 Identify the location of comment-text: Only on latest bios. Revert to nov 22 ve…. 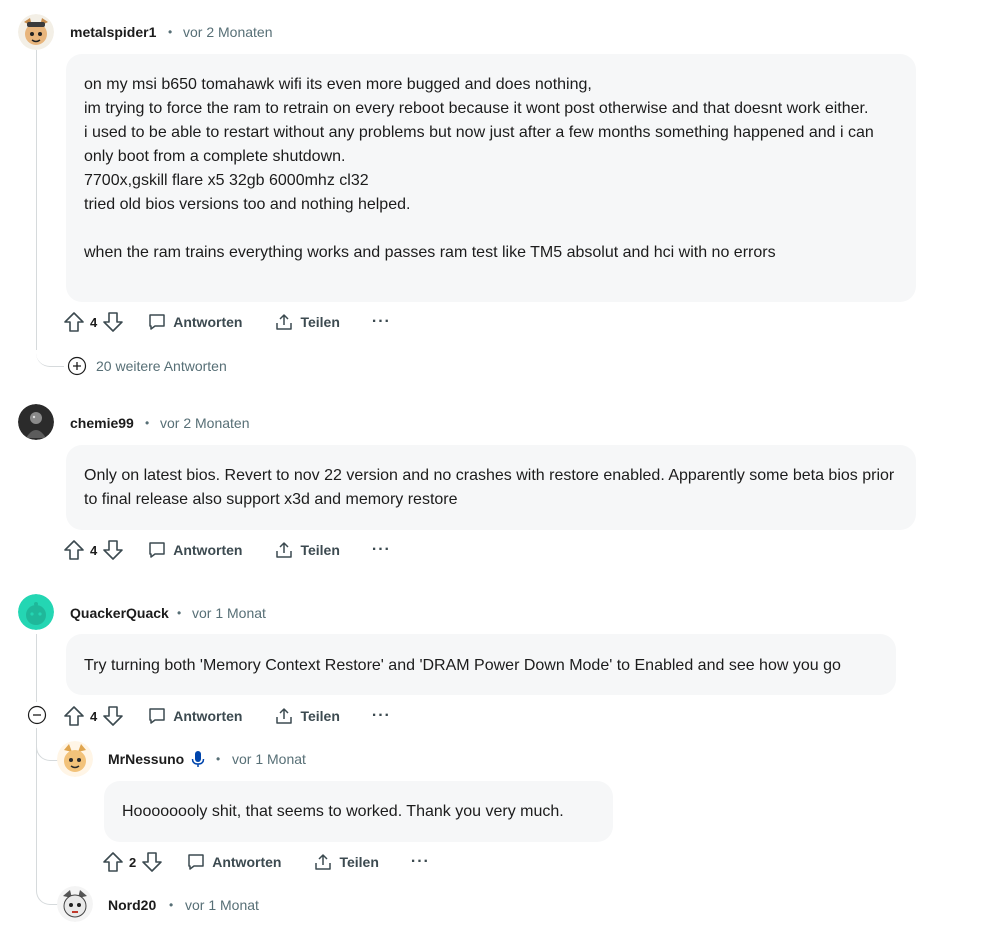
(491, 487).